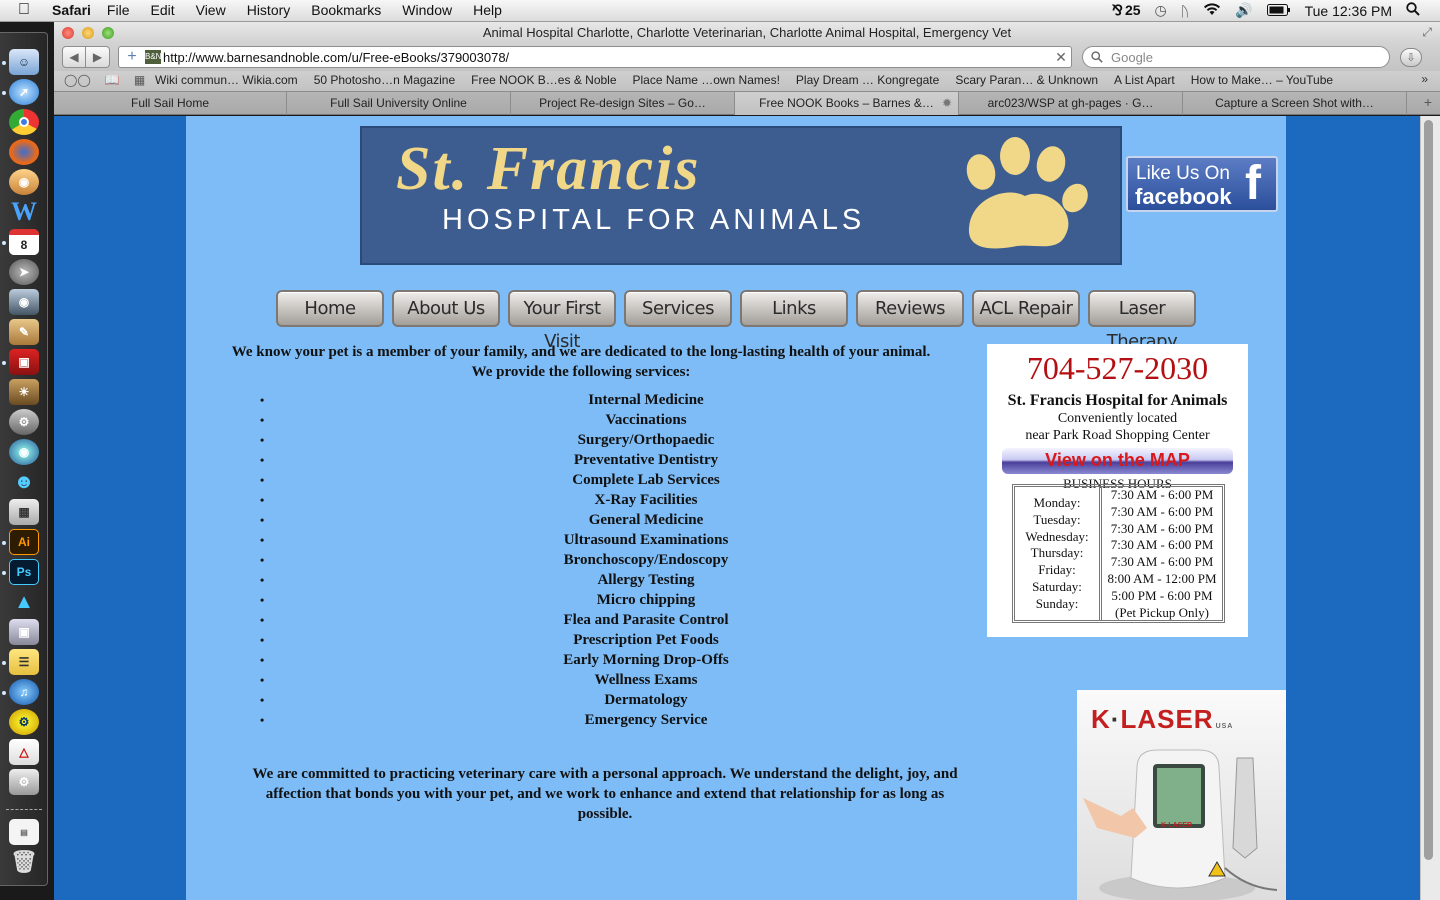  I want to click on time-machine-icon: ◷, so click(1161, 10).